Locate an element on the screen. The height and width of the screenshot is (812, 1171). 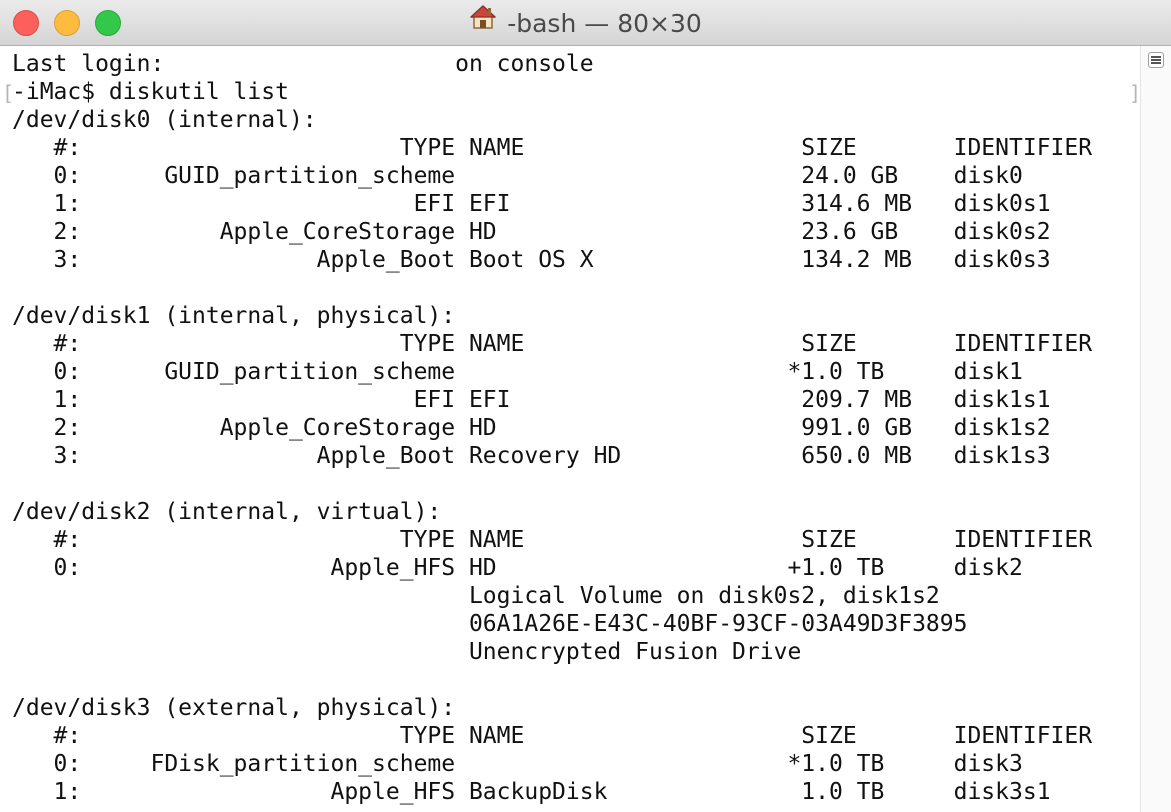
terminal-line: 1: Apple_HFS BackupDisk 1.0 TB disk3s1 is located at coordinates (531, 792).